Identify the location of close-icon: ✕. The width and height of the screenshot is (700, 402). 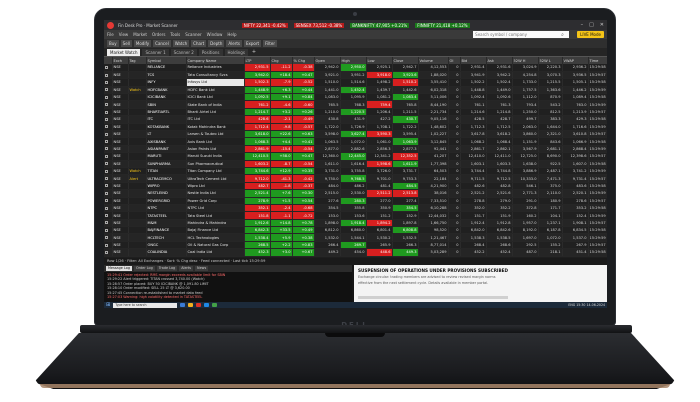
(602, 25).